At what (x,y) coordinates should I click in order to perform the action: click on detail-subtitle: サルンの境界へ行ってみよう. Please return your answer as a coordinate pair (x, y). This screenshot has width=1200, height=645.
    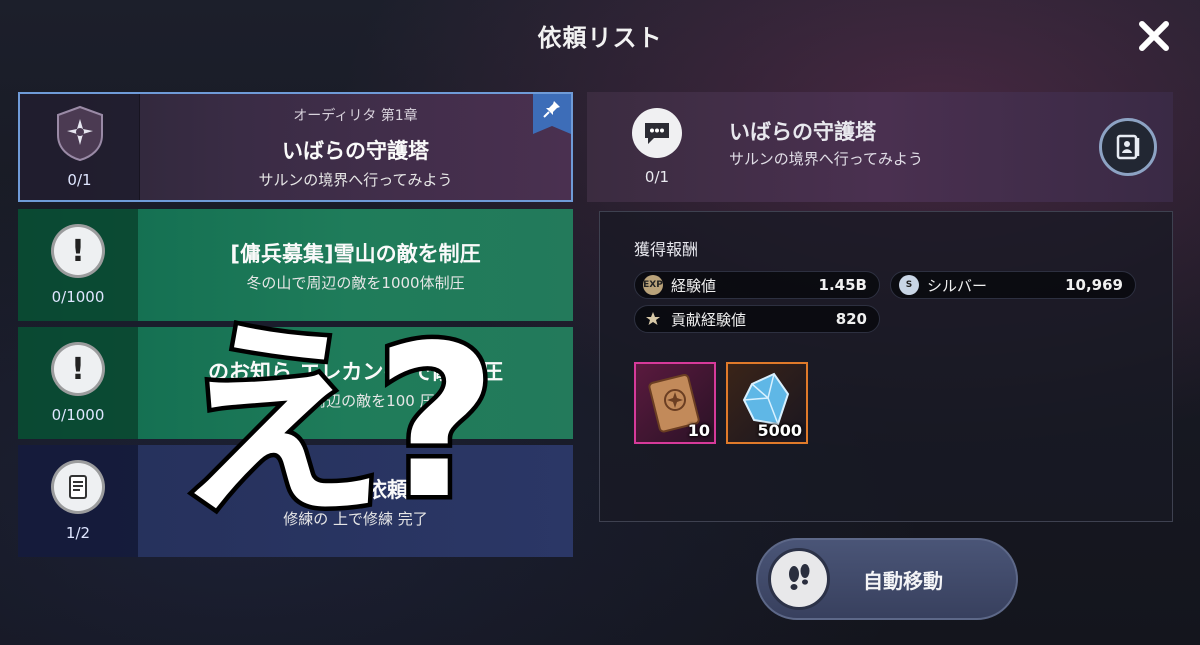
    Looking at the image, I should click on (826, 159).